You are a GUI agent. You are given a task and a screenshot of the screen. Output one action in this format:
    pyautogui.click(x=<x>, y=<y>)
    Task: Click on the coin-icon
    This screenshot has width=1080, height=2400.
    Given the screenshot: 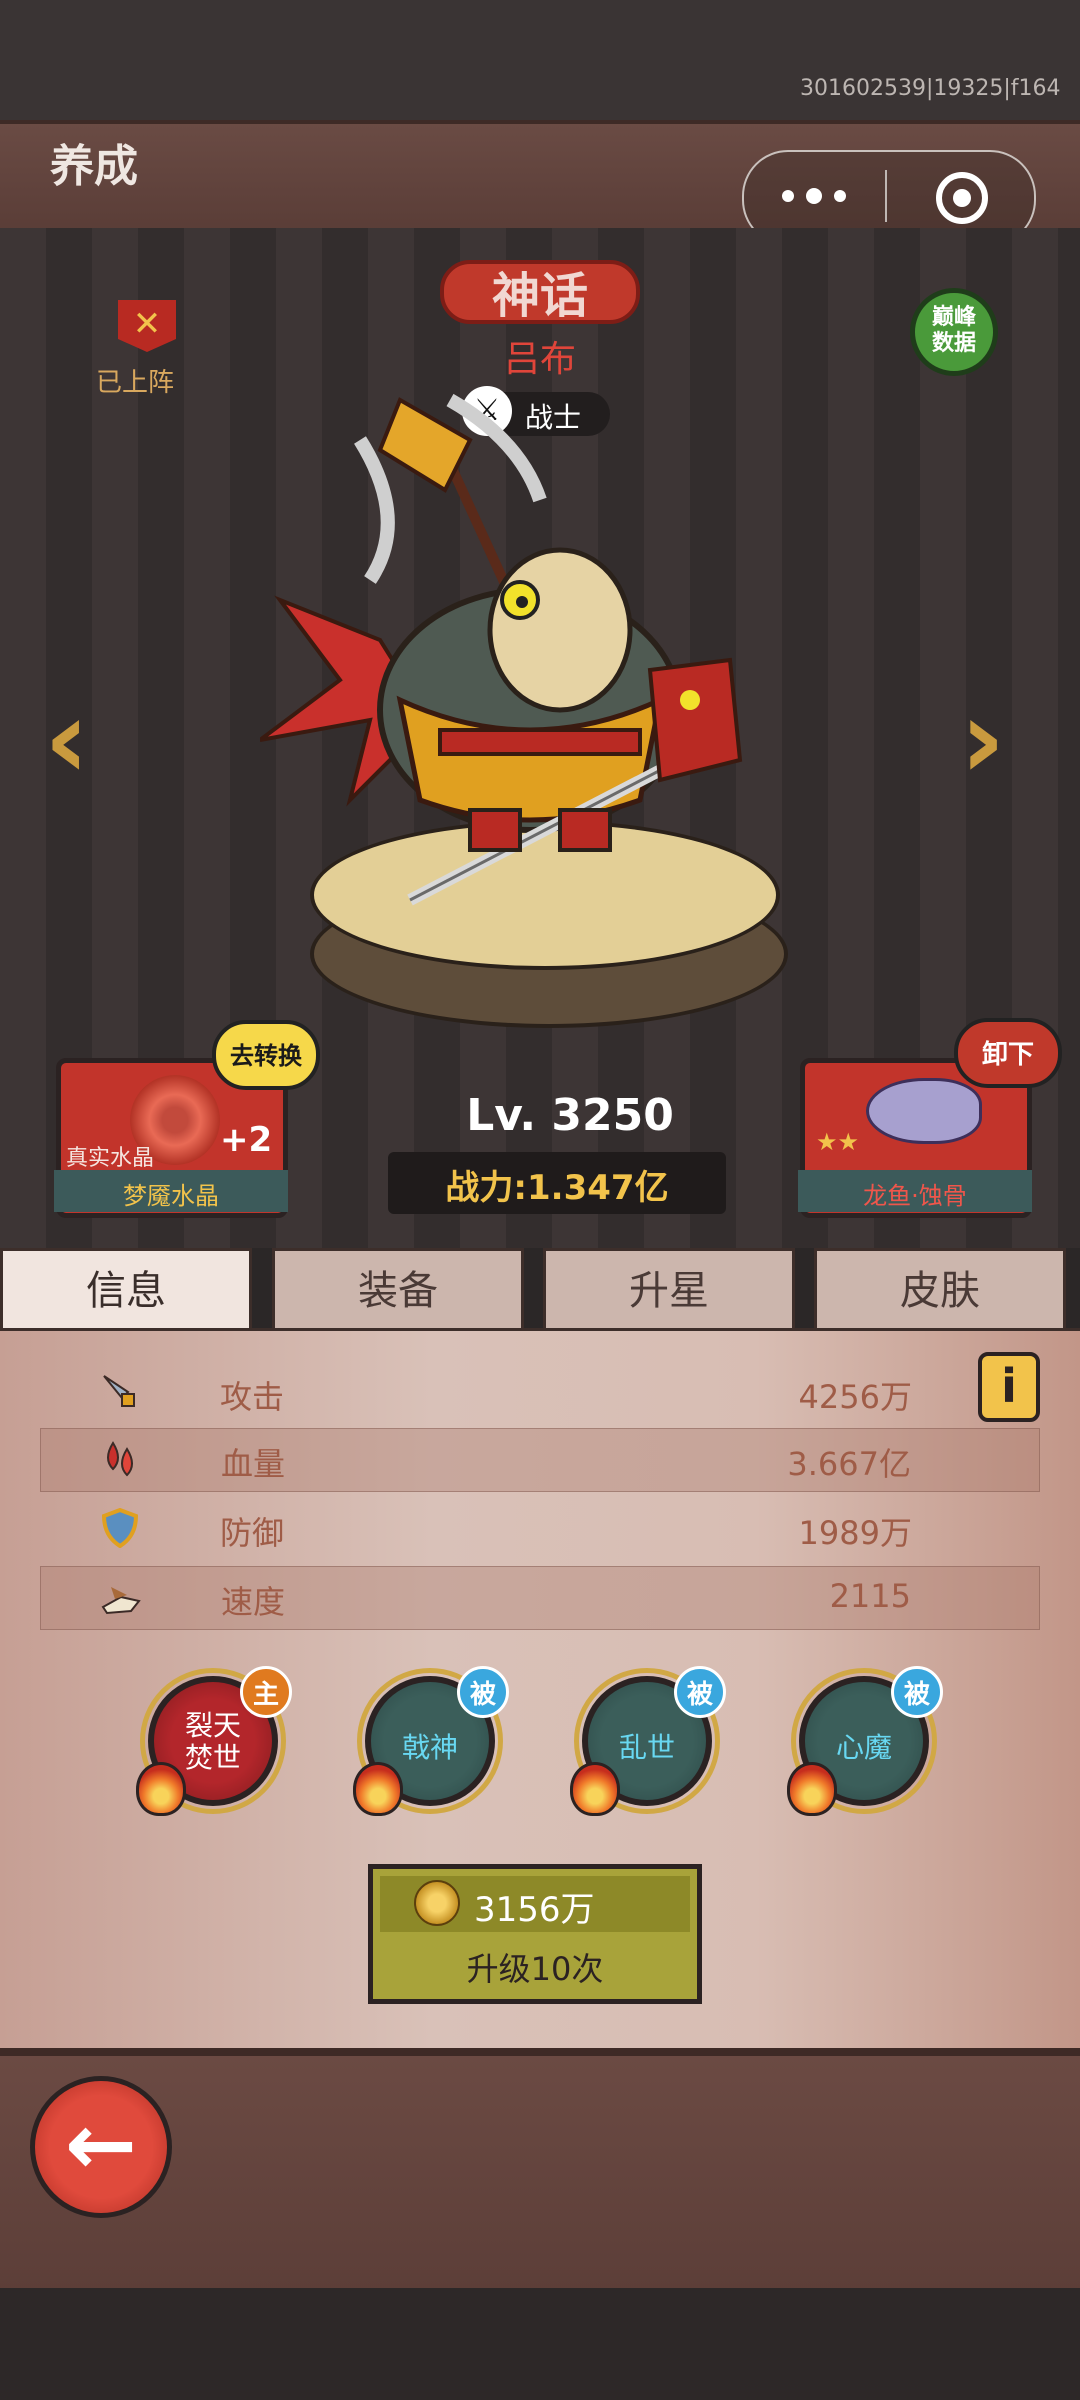 What is the action you would take?
    pyautogui.click(x=437, y=1903)
    